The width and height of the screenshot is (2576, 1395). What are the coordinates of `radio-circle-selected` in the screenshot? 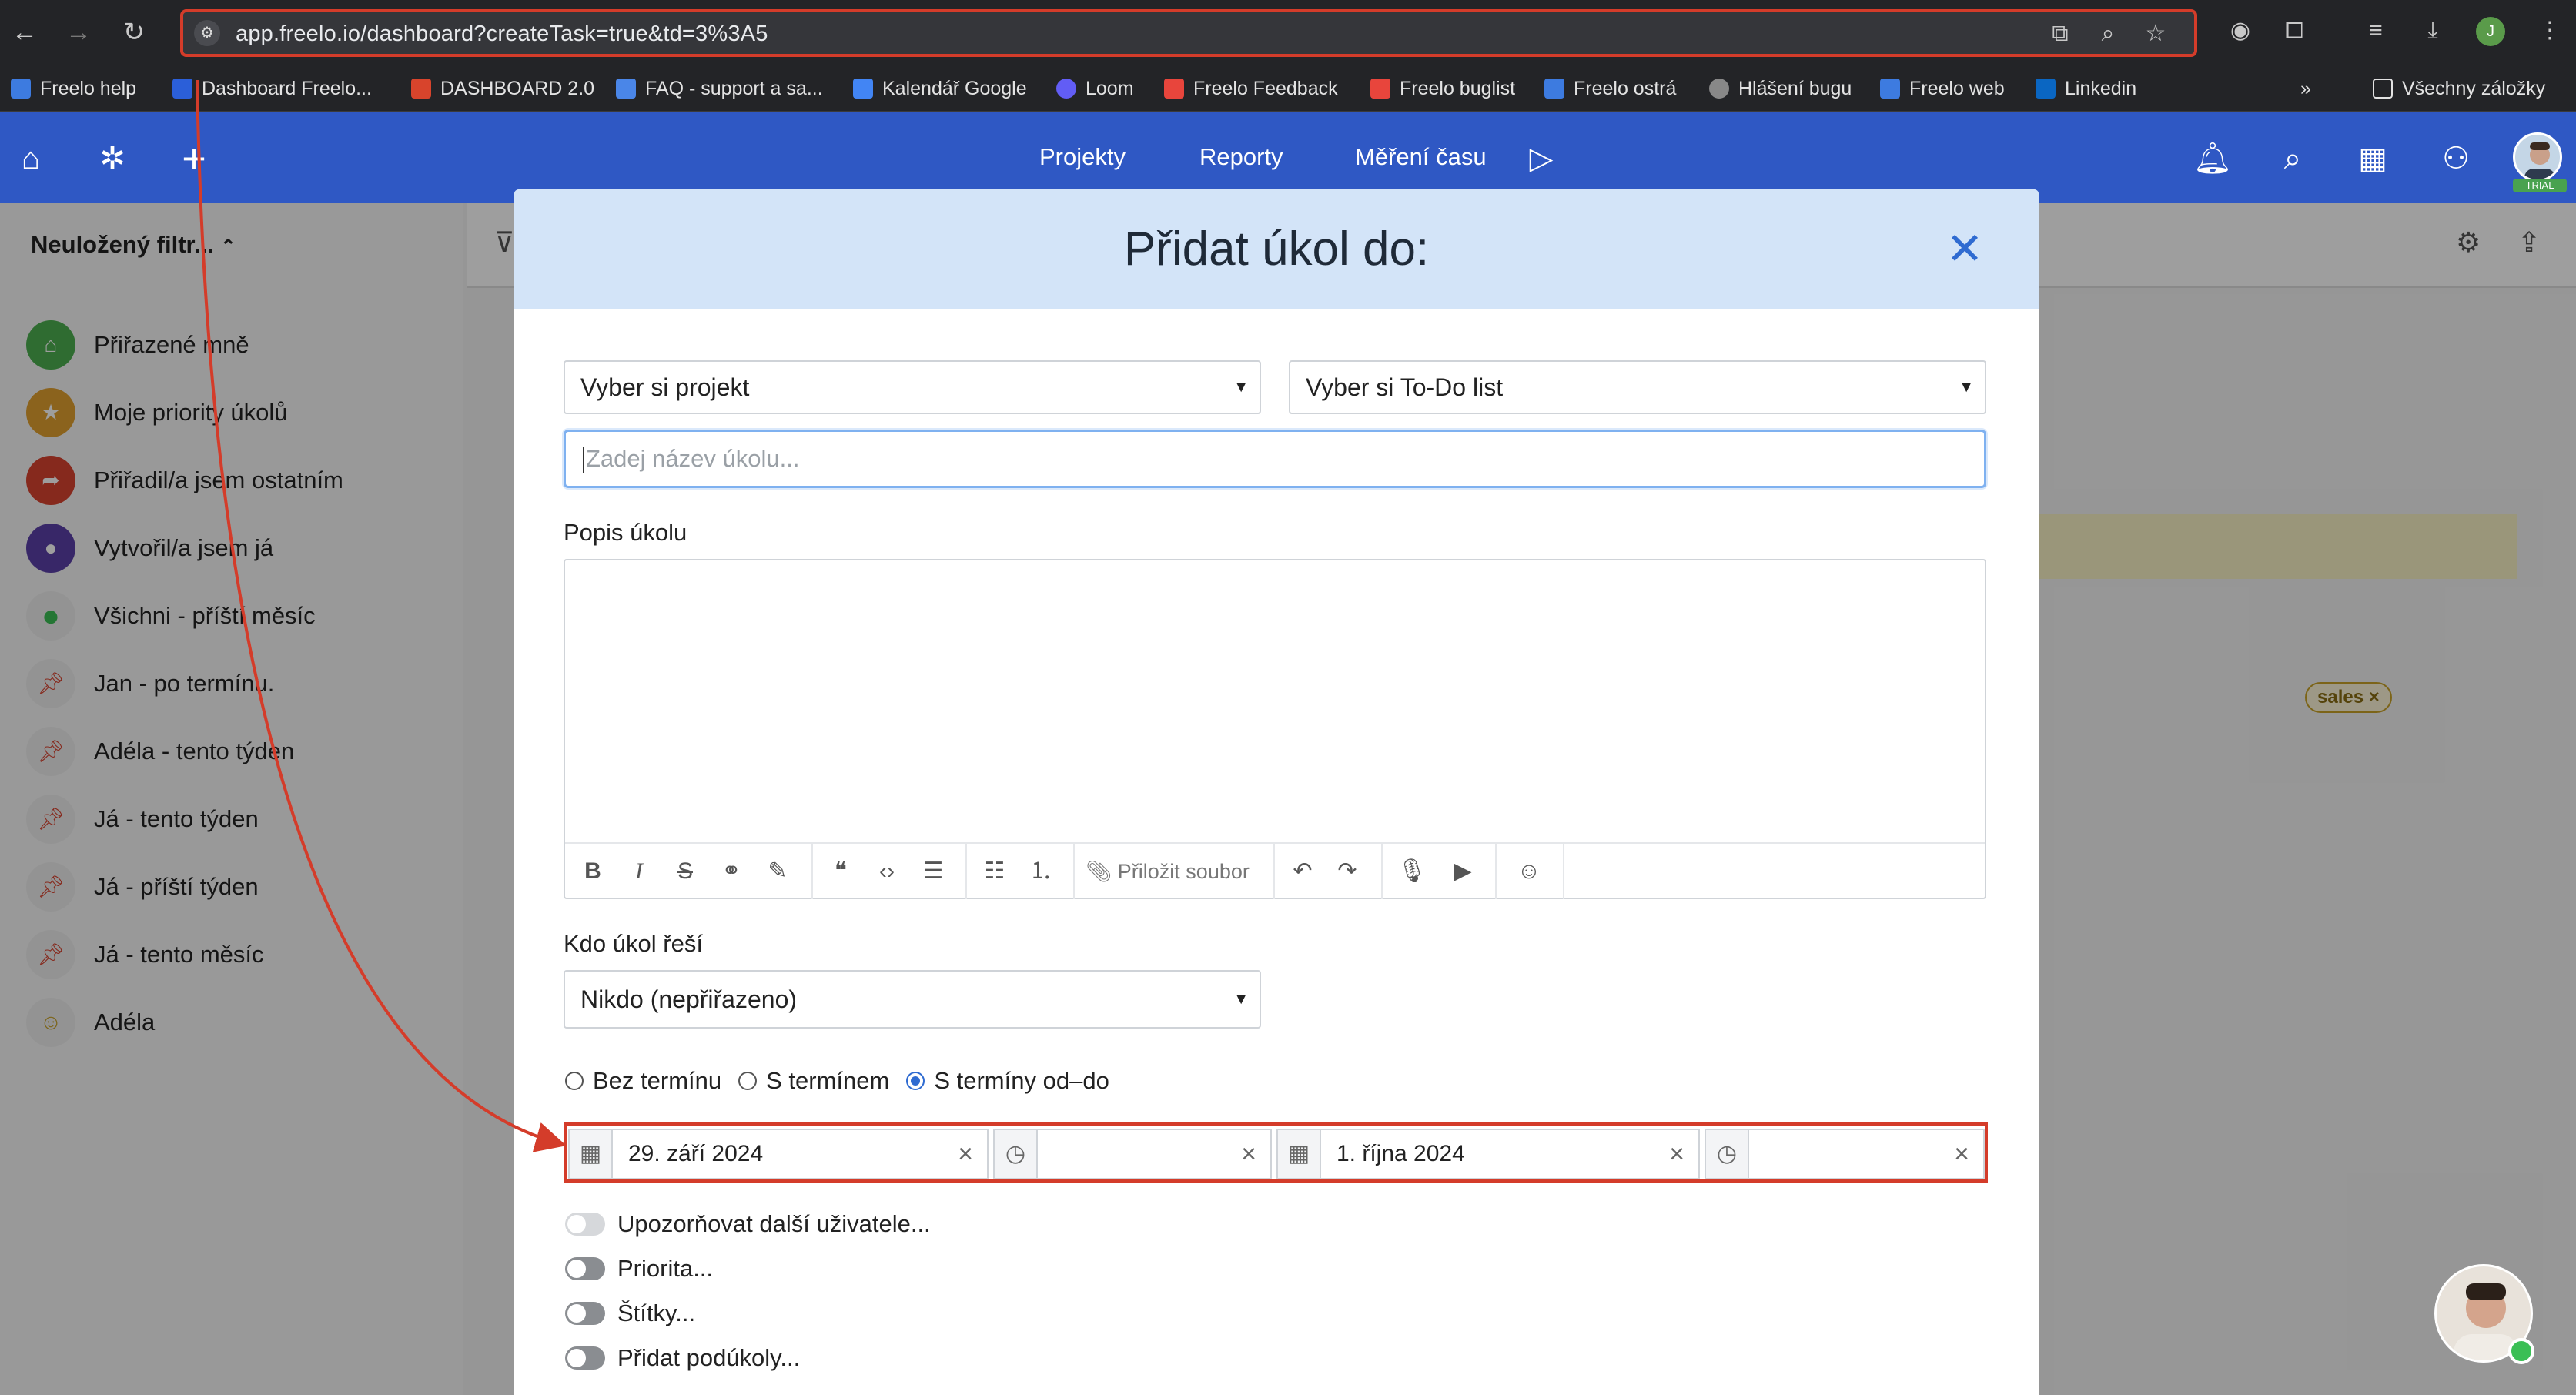 It's located at (916, 1081).